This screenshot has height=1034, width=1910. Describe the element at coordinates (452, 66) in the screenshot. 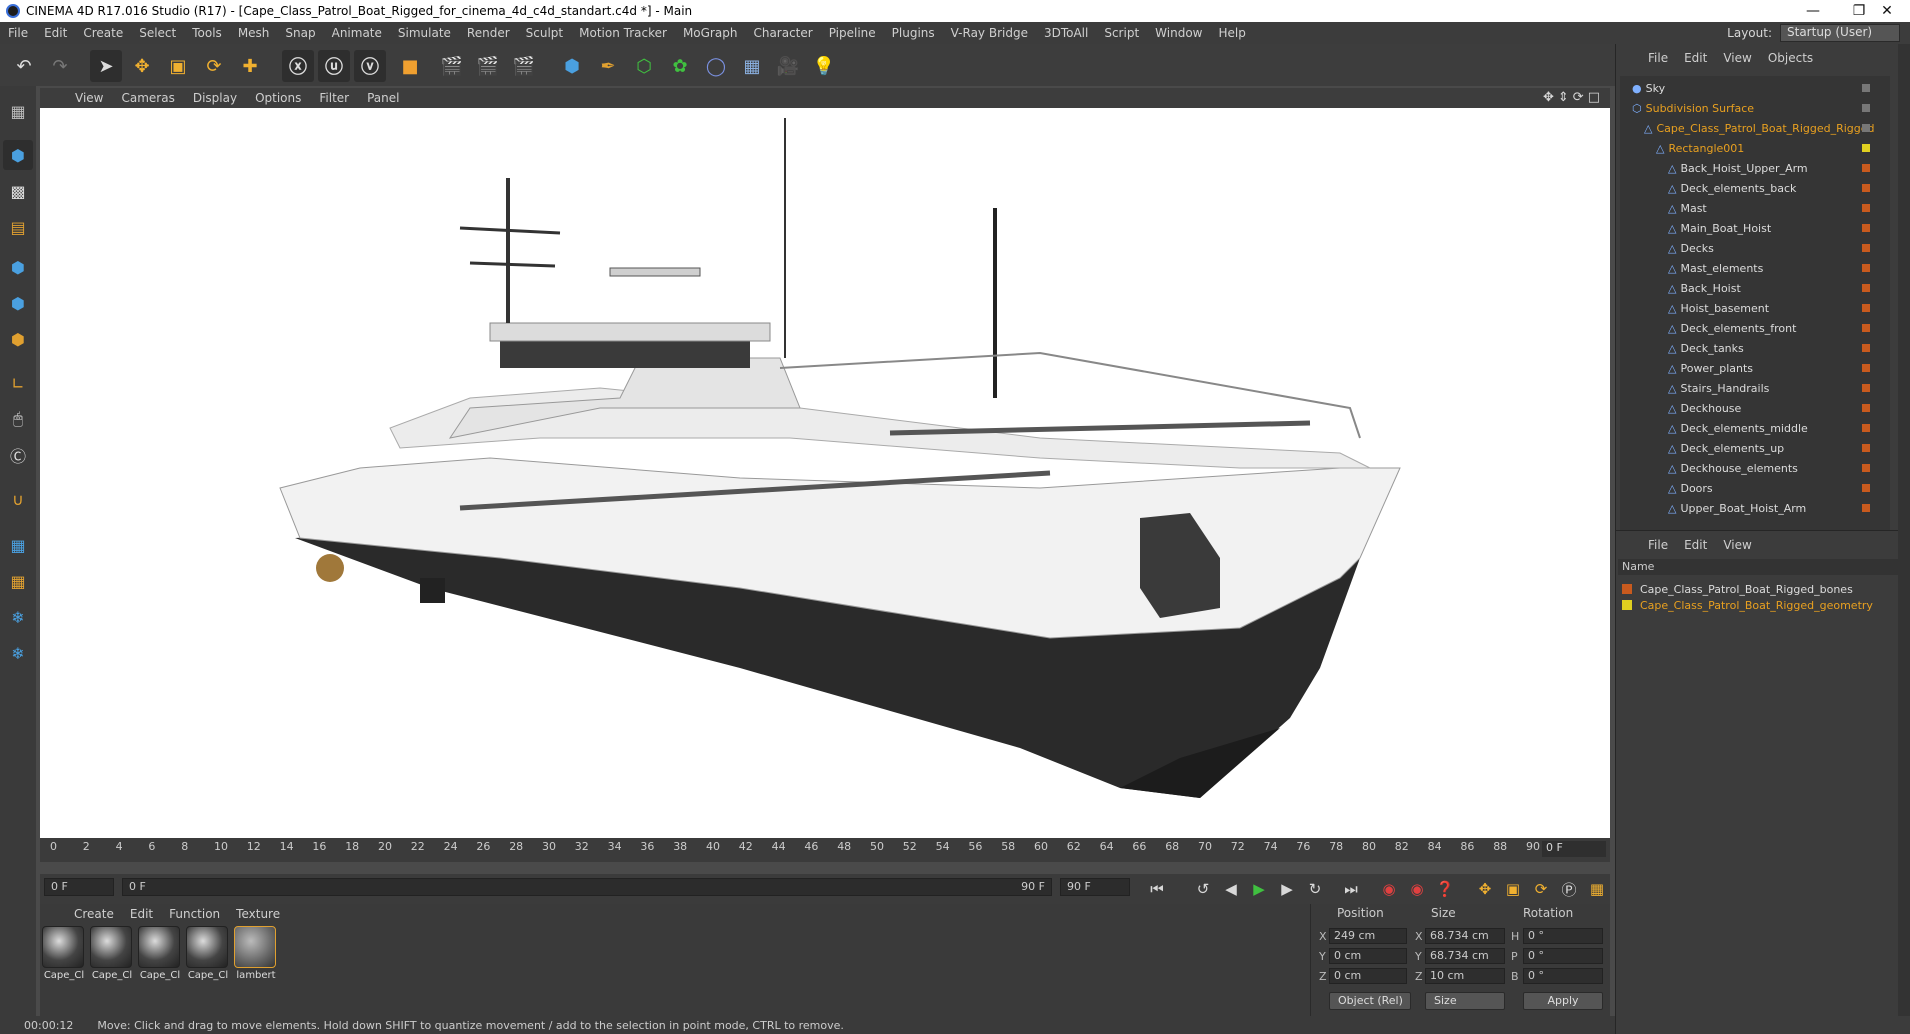

I see `render-view-icon: 🎬` at that location.